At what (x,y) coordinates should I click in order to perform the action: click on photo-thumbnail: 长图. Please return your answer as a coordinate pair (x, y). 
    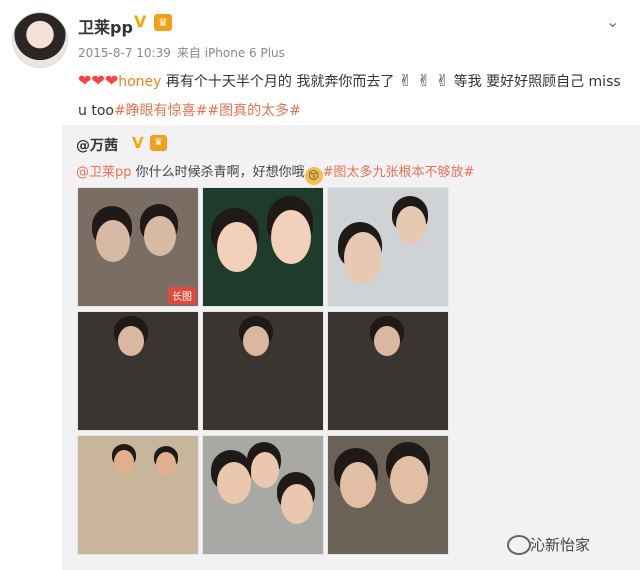
    Looking at the image, I should click on (138, 247).